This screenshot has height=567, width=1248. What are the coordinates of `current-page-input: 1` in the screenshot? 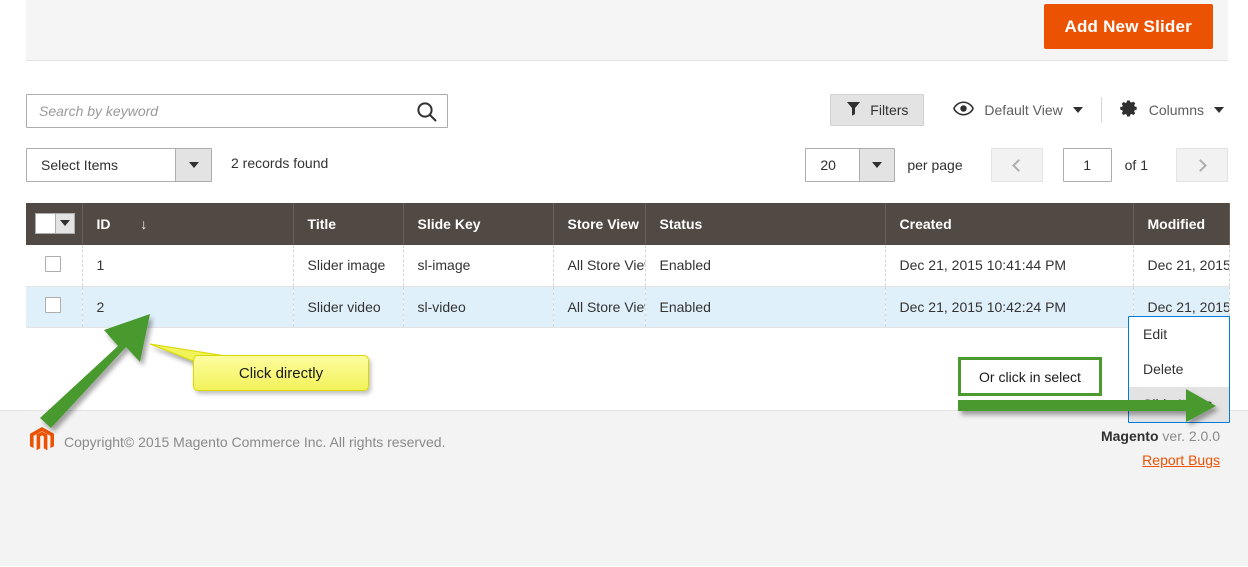 It's located at (1087, 165).